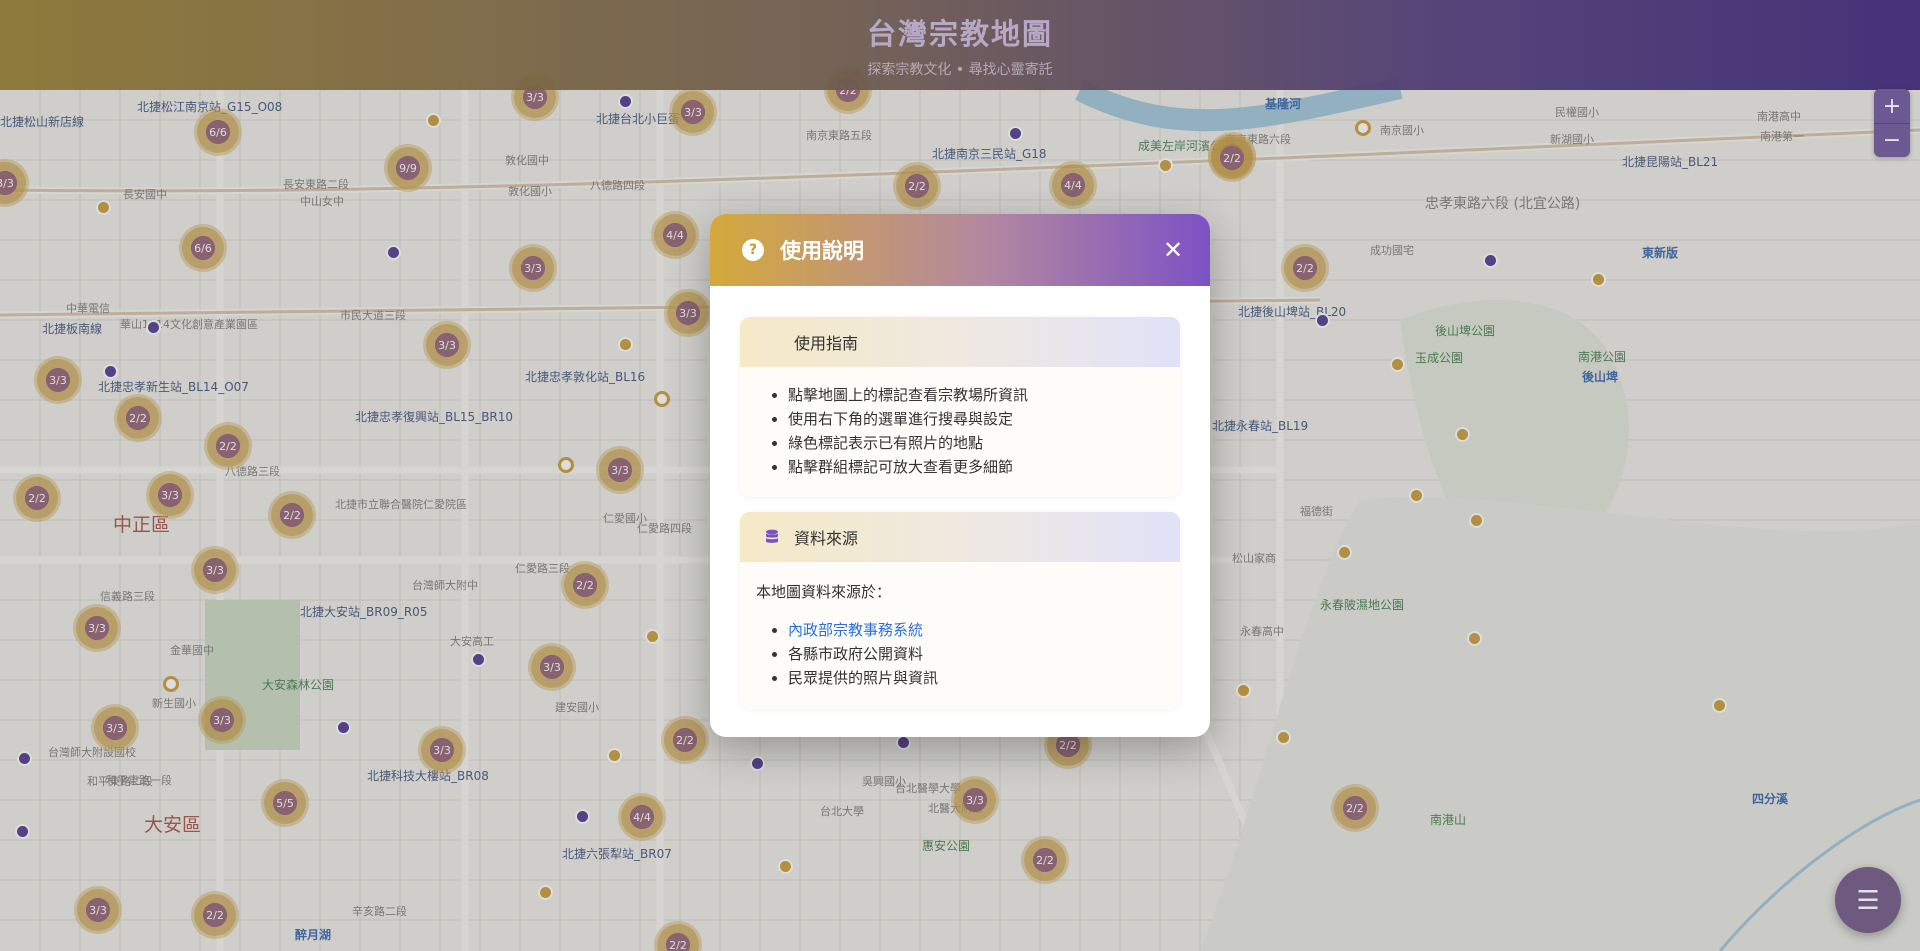 Image resolution: width=1920 pixels, height=951 pixels. What do you see at coordinates (984, 678) in the screenshot?
I see `list-item: 民眾提供的照片與資訊` at bounding box center [984, 678].